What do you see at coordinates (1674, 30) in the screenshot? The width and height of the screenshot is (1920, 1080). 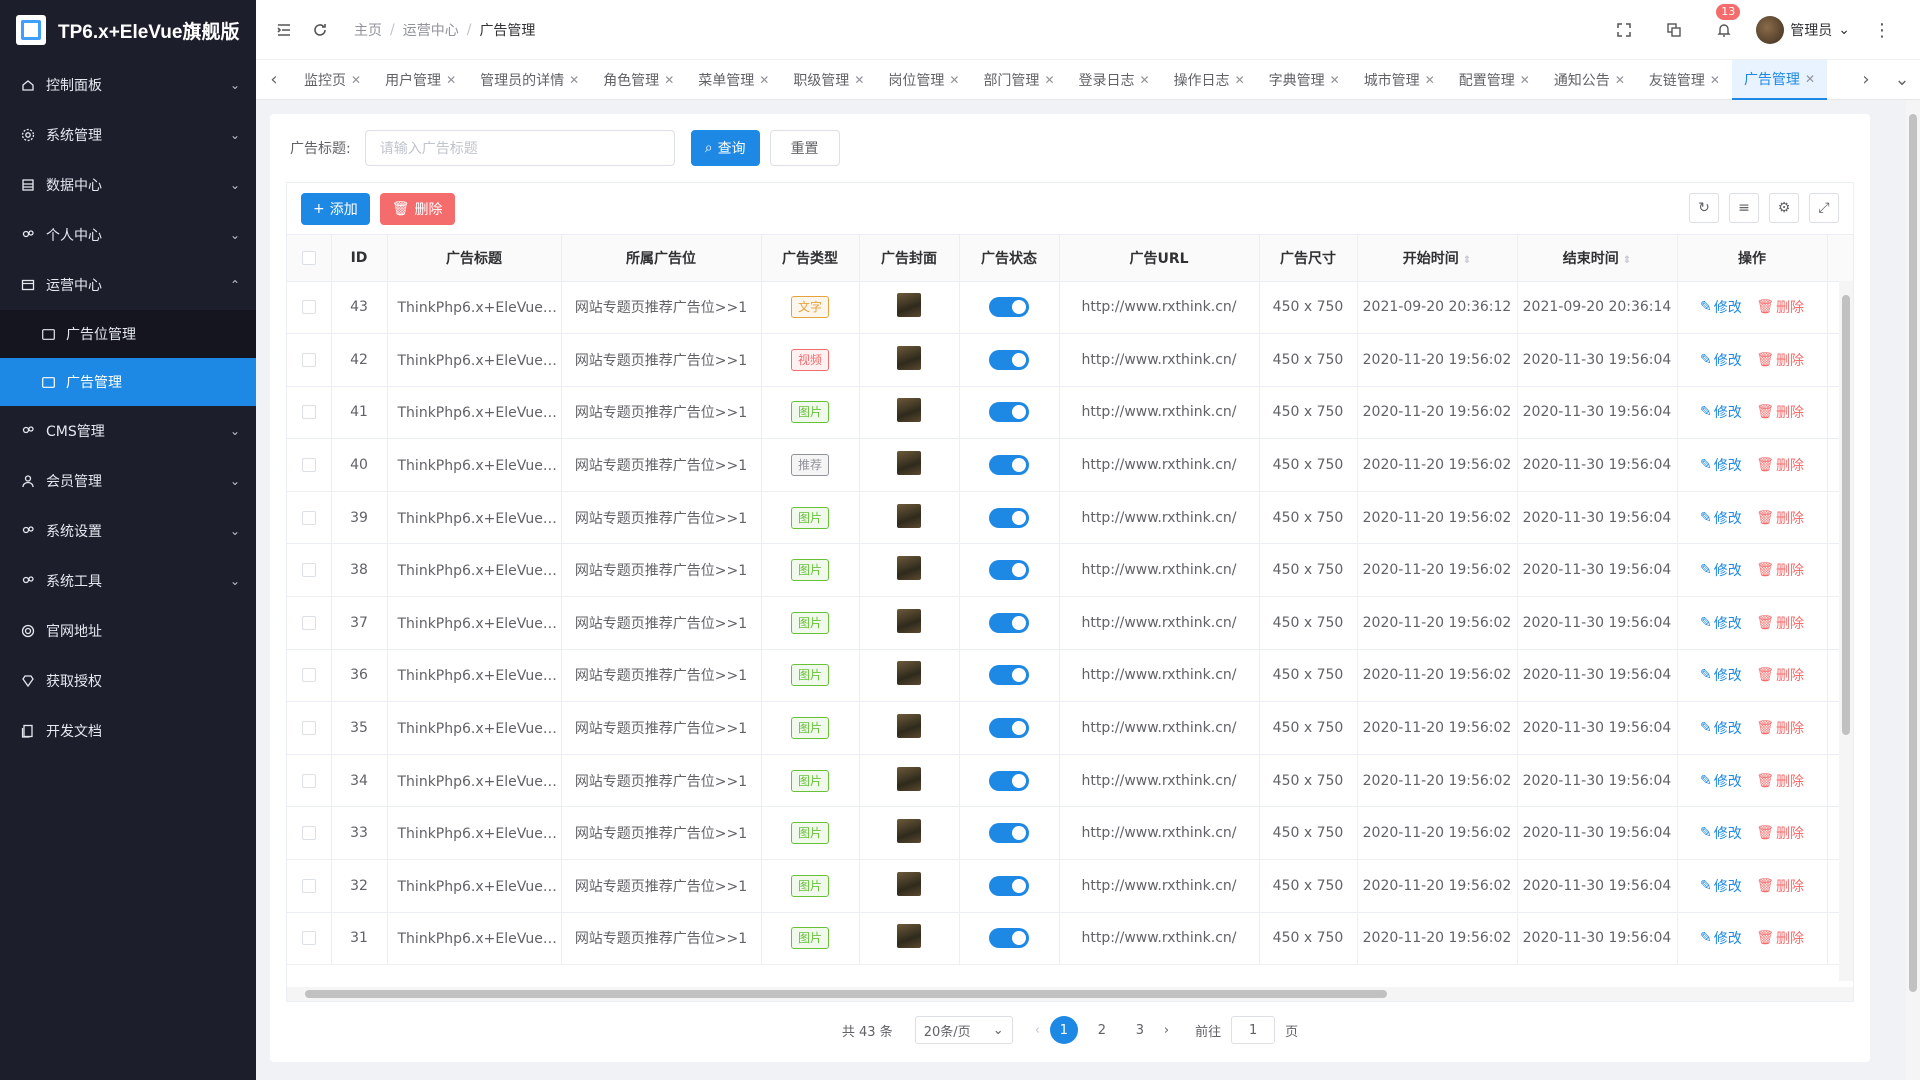 I see `language-icon` at bounding box center [1674, 30].